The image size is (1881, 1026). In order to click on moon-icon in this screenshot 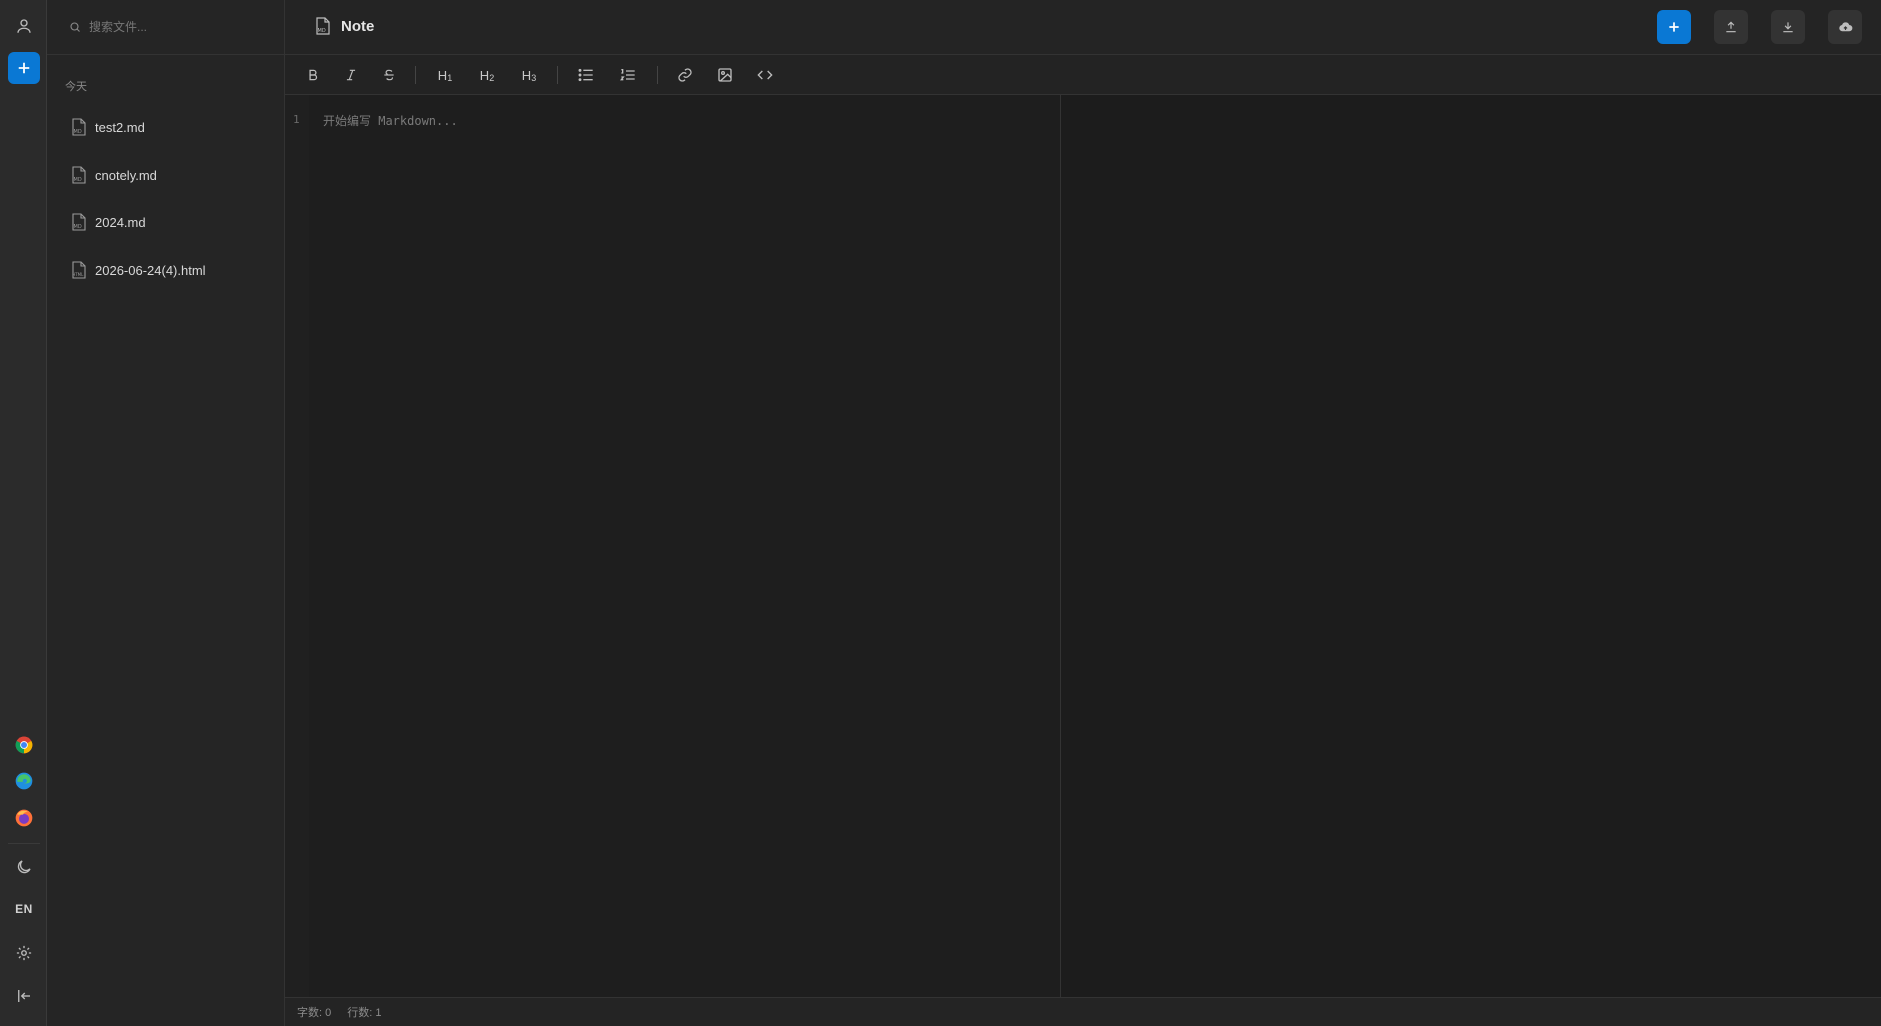, I will do `click(24, 867)`.